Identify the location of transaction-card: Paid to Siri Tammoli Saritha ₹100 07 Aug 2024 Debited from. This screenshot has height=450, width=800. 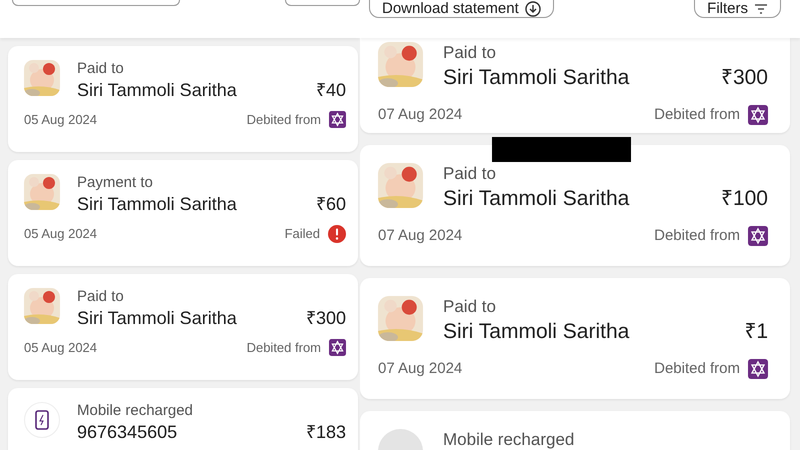
(575, 205).